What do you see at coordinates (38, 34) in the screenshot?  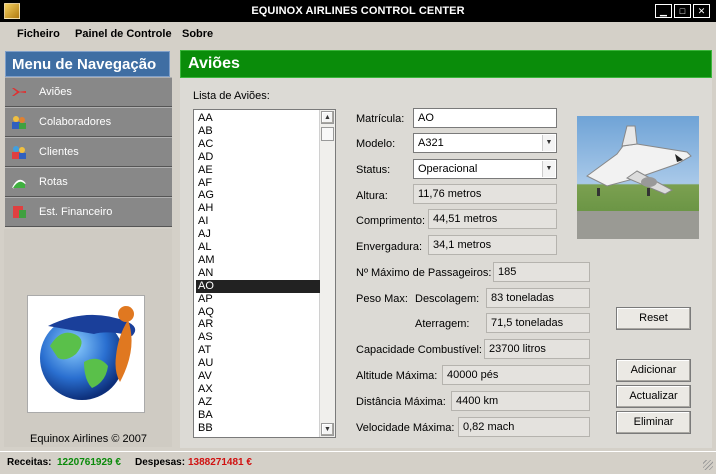 I see `menu-ficheiro: Ficheiro` at bounding box center [38, 34].